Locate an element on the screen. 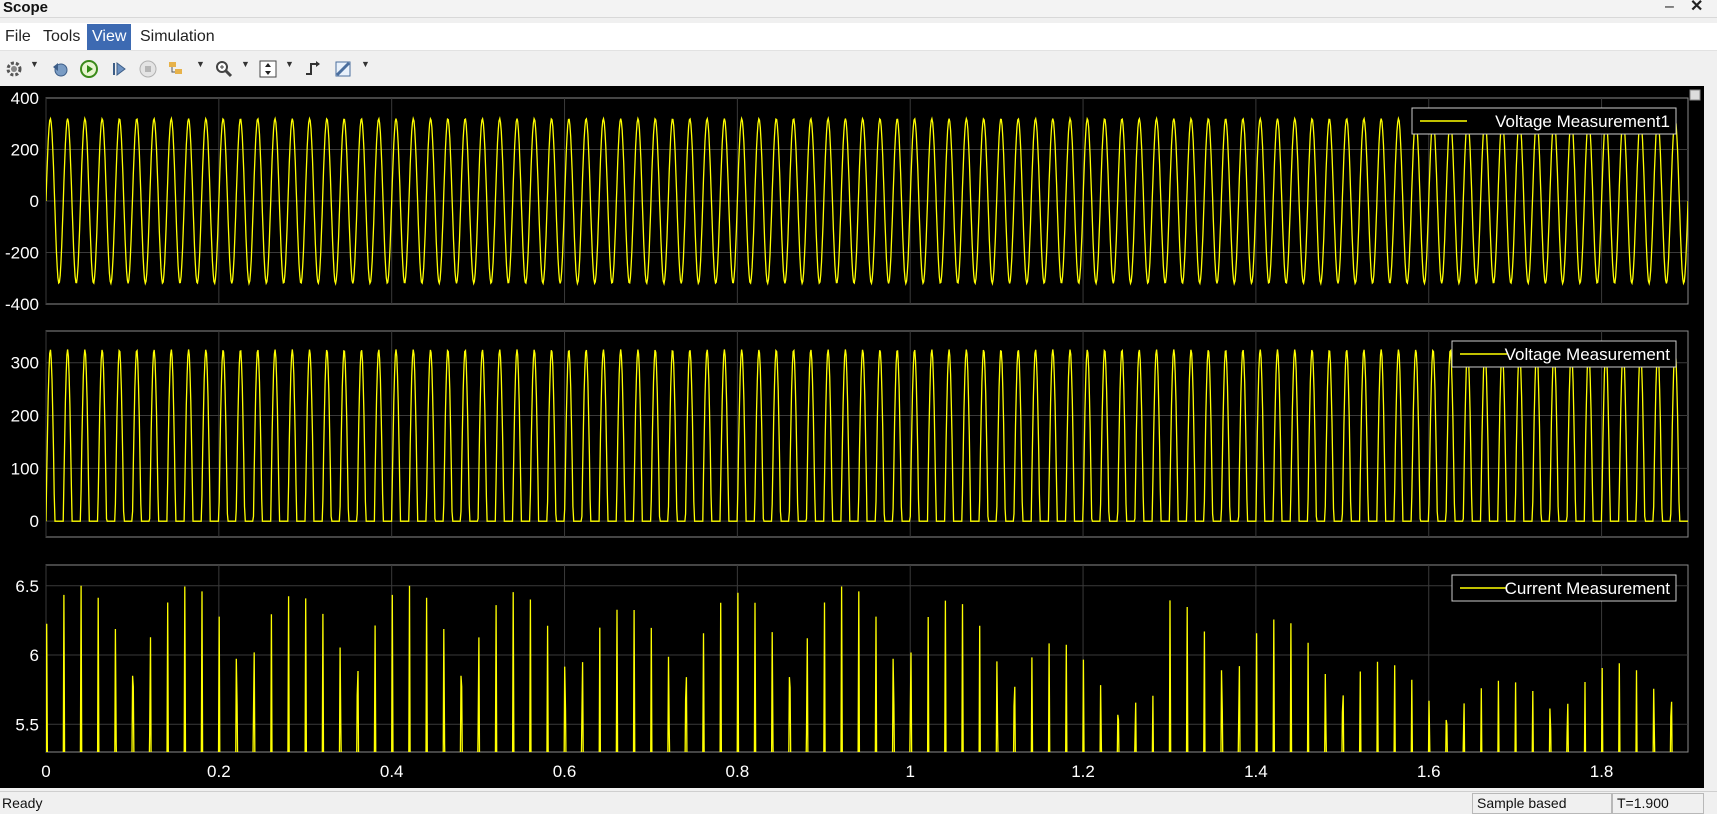  y-tick-label: 5.5 is located at coordinates (27, 724).